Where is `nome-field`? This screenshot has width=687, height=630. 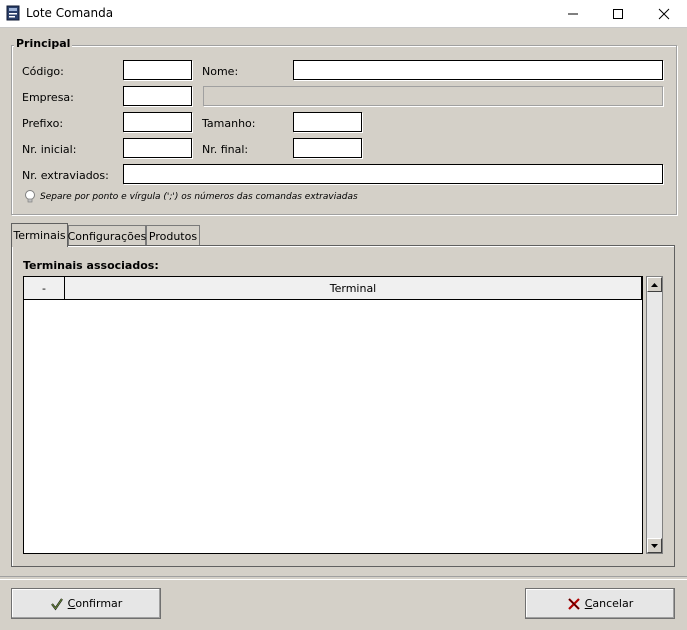 nome-field is located at coordinates (478, 70).